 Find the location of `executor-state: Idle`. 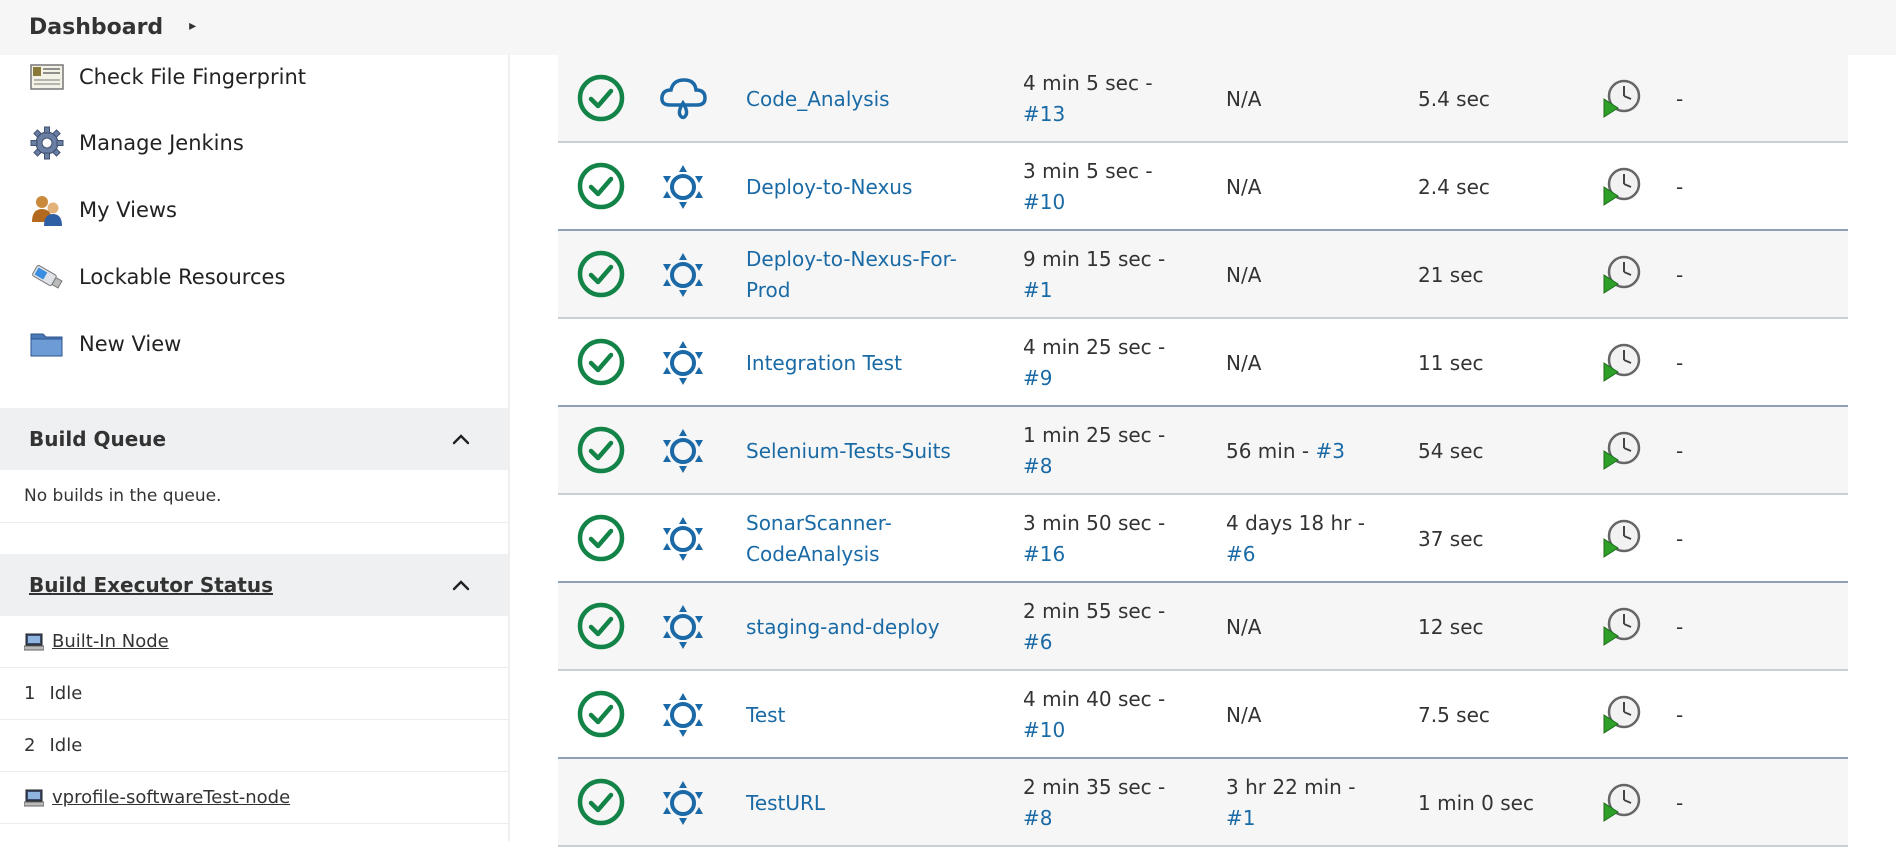

executor-state: Idle is located at coordinates (66, 745).